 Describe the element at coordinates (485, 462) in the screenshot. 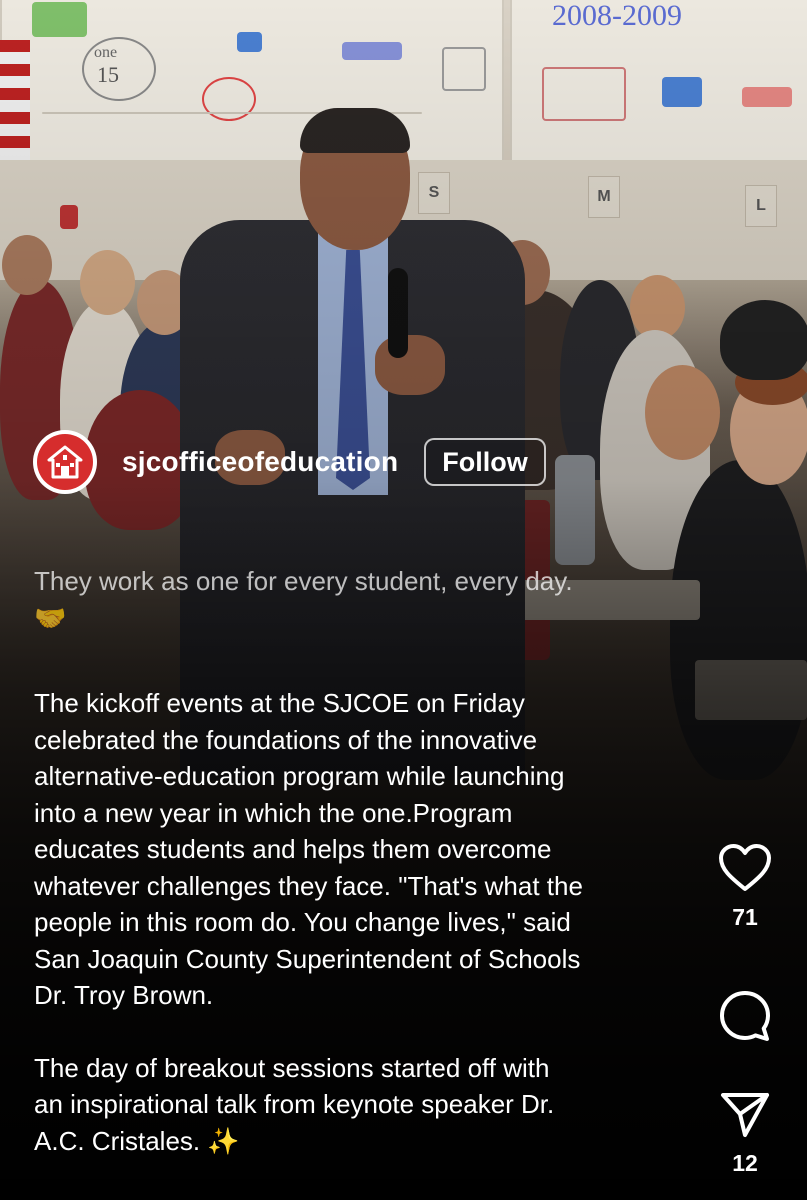

I see `follow-button: Follow` at that location.